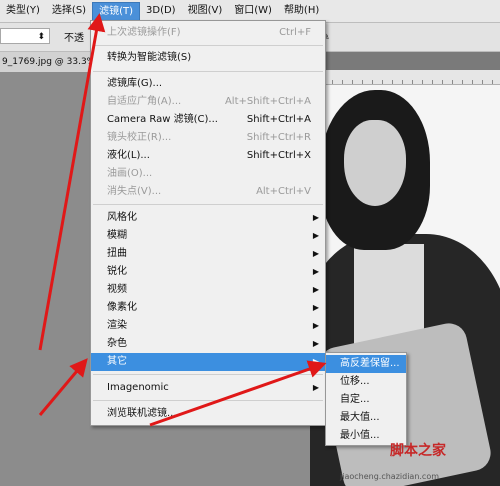 The width and height of the screenshot is (500, 486). I want to click on arrow-to-high-pass, so click(238, 393).